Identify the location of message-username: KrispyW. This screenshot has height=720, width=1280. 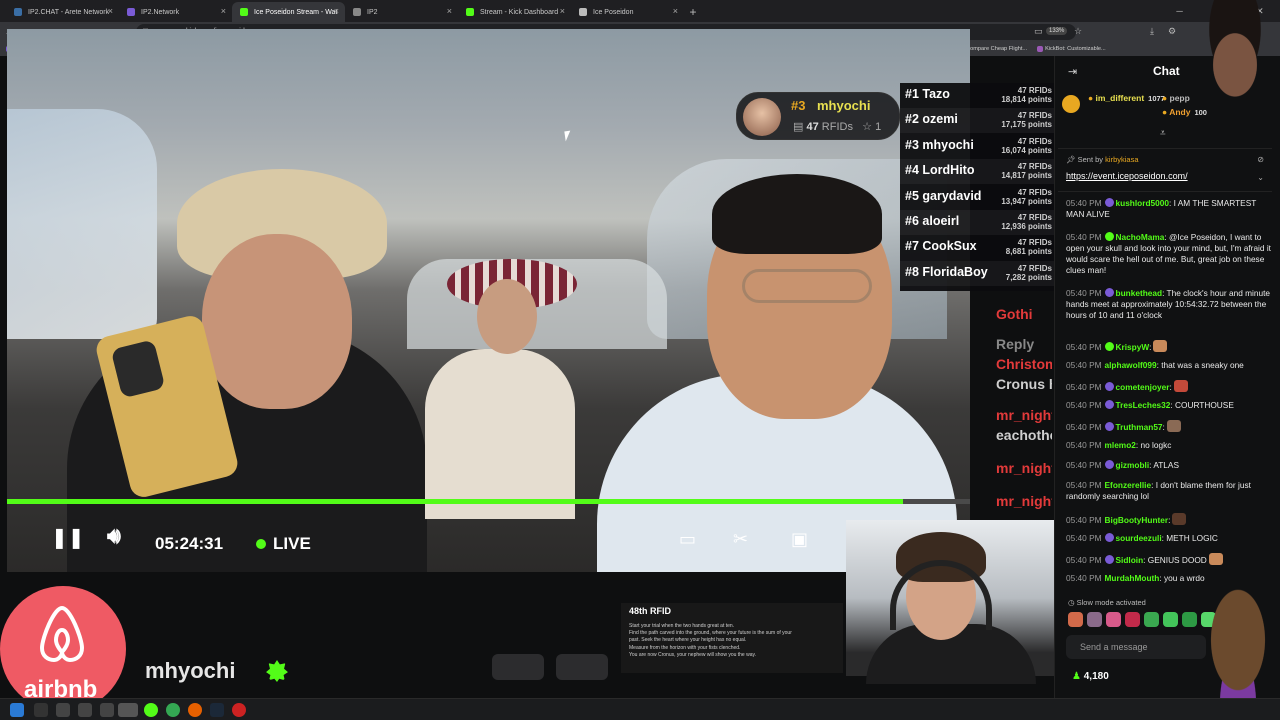
(1133, 347).